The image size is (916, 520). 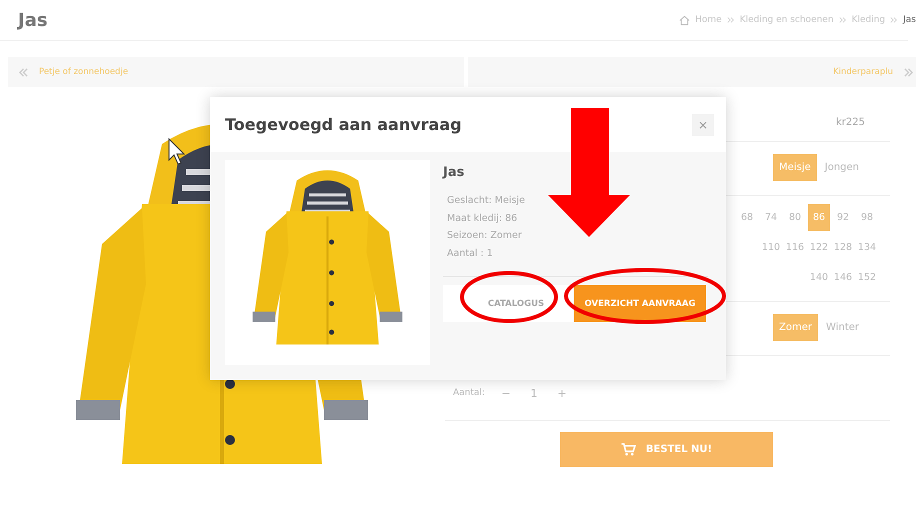 I want to click on item-detail: Geslacht: Meisje, so click(x=486, y=201).